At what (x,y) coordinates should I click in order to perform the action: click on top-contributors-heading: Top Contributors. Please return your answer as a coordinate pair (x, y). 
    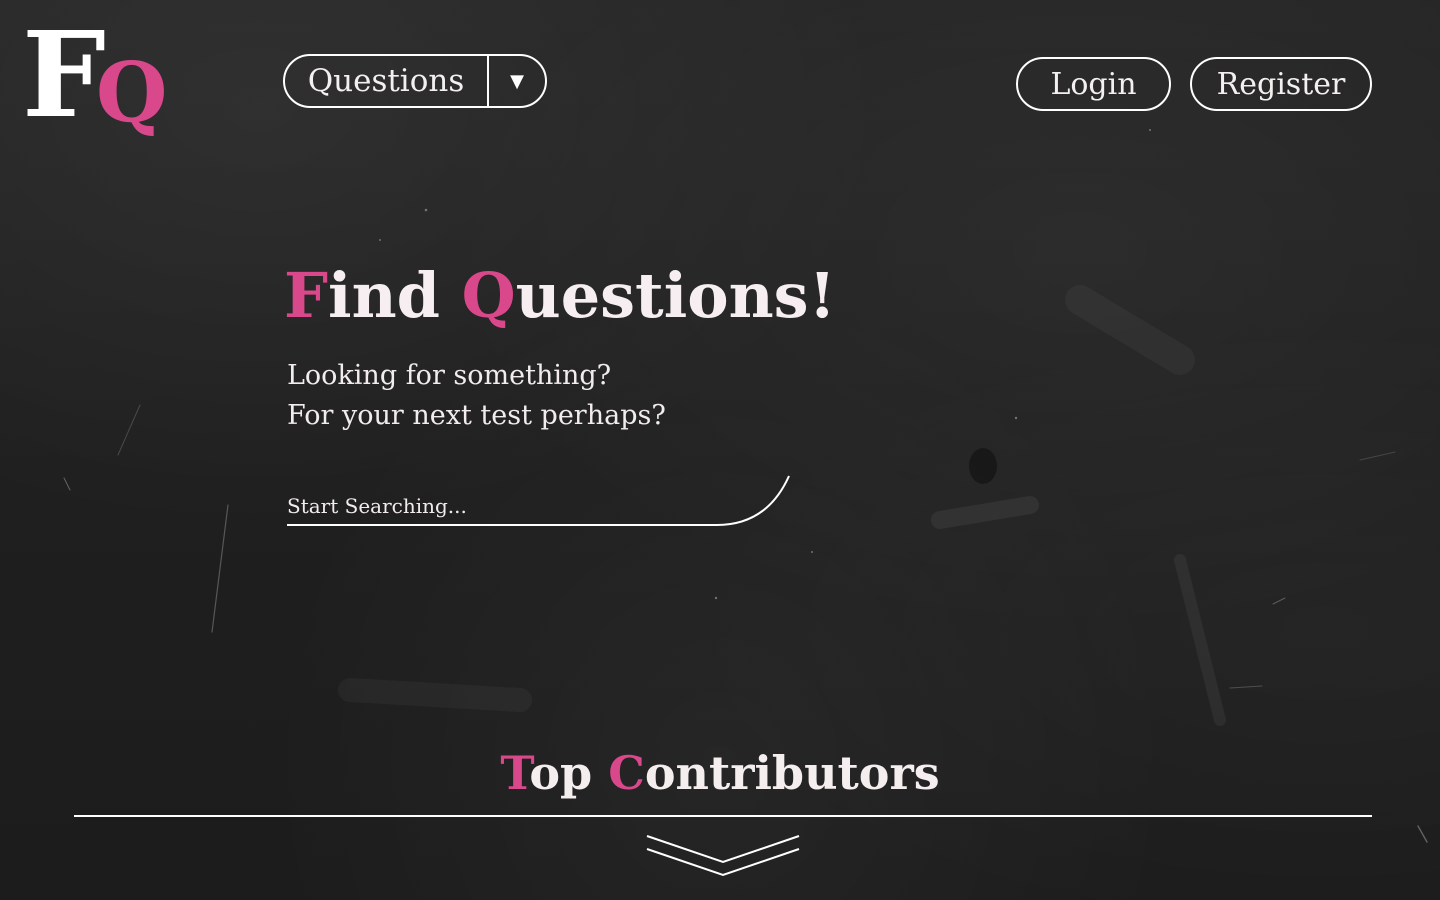
    Looking at the image, I should click on (720, 773).